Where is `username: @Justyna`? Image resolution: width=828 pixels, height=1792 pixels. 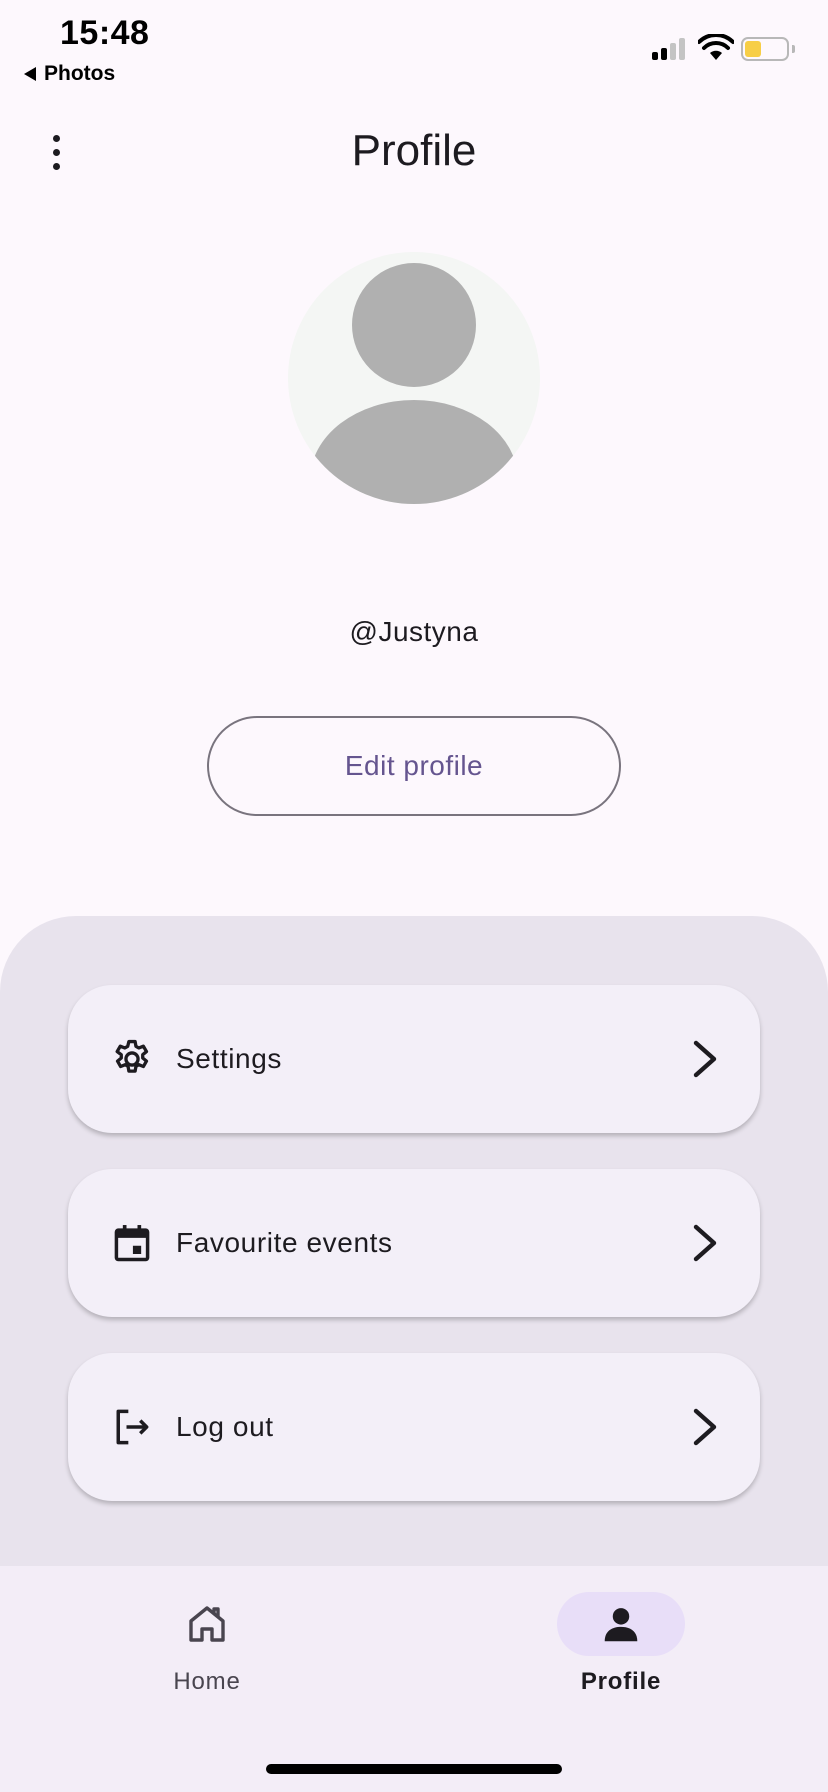
username: @Justyna is located at coordinates (414, 631).